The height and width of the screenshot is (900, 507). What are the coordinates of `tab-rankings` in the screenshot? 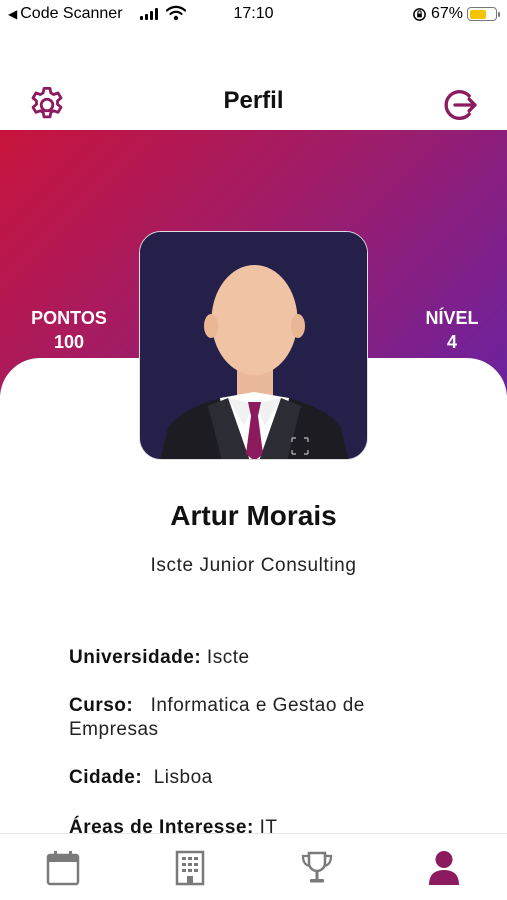 It's located at (317, 868).